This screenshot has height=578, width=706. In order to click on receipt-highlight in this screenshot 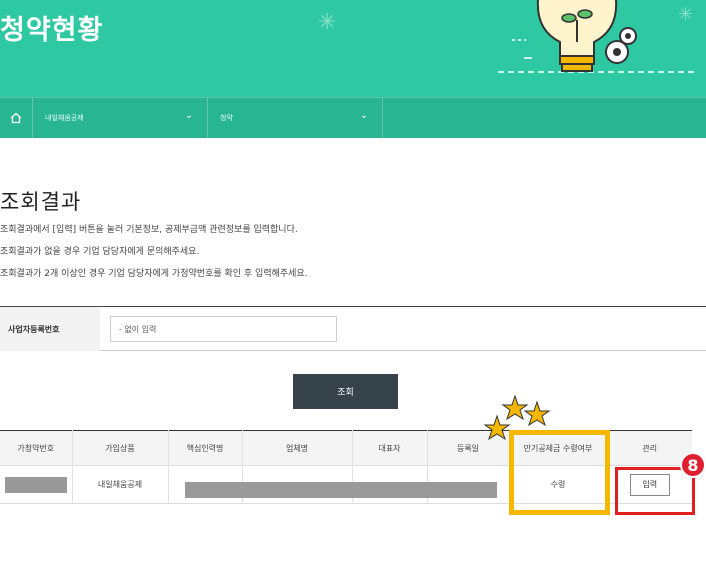, I will do `click(559, 472)`.